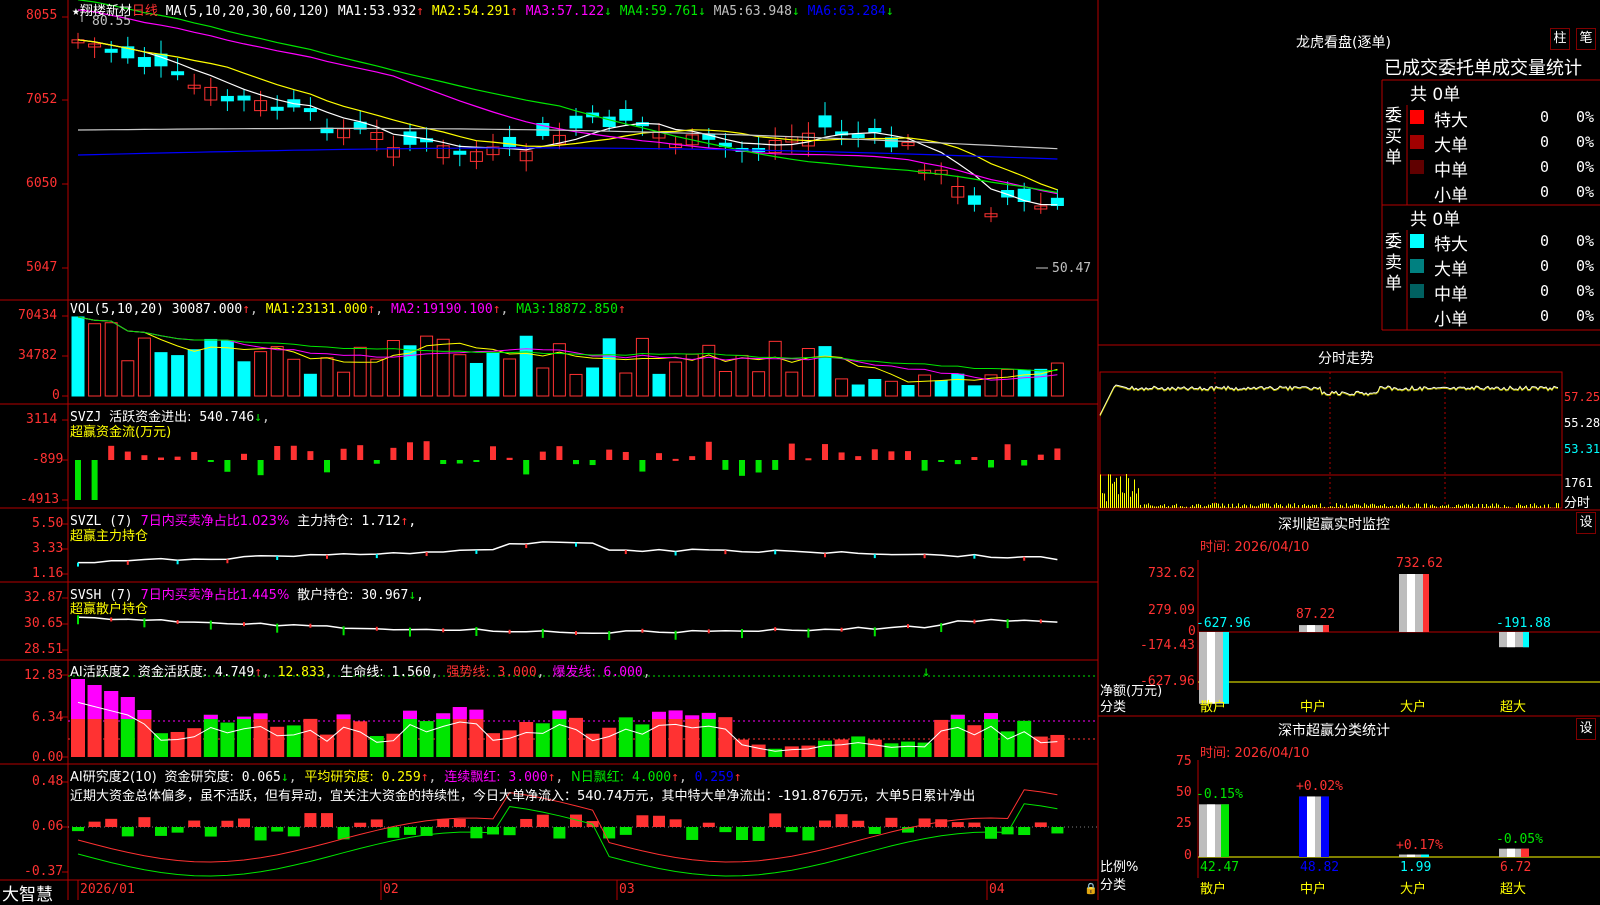 This screenshot has width=1600, height=905. What do you see at coordinates (47, 826) in the screenshot?
I see `research-tick: 0.06` at bounding box center [47, 826].